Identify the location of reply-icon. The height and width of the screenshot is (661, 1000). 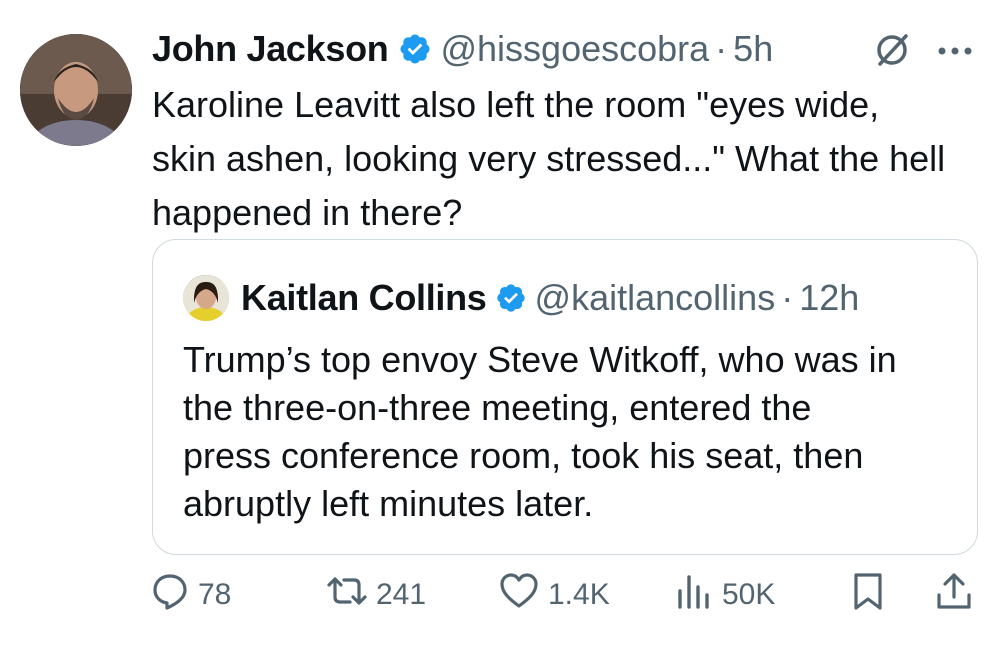
(170, 595).